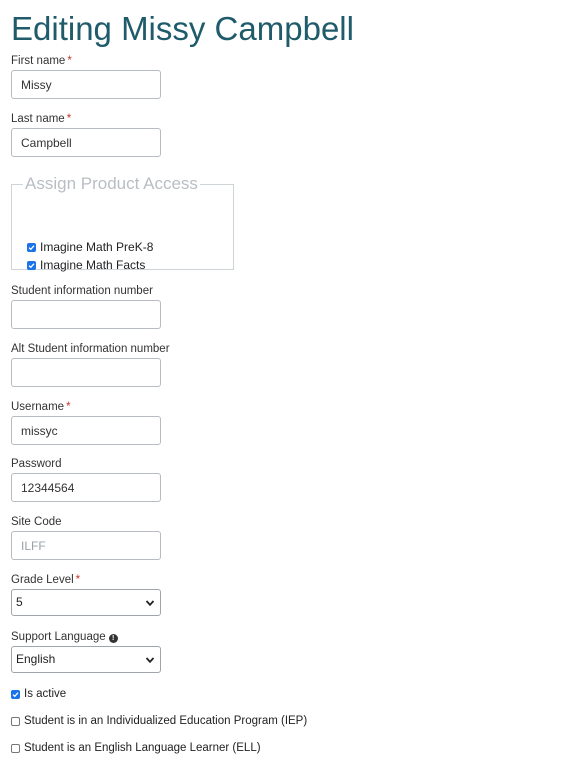  I want to click on support-language-label: Support Language!, so click(86, 637).